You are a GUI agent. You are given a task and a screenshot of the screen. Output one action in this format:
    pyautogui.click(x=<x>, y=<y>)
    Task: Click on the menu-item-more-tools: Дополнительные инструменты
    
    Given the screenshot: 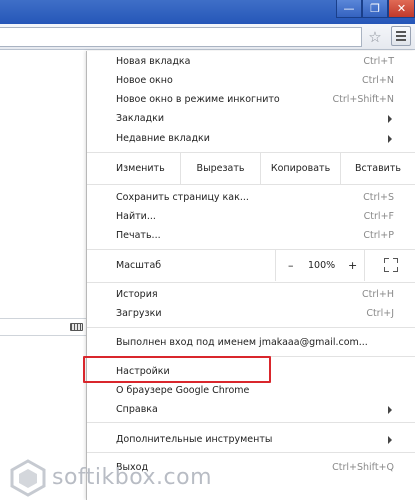 What is the action you would take?
    pyautogui.click(x=251, y=439)
    